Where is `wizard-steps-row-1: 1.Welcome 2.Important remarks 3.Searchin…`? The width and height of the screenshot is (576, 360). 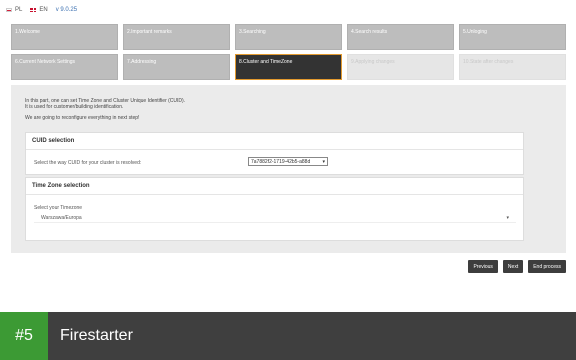
wizard-steps-row-1: 1.Welcome 2.Important remarks 3.Searchin… is located at coordinates (289, 37).